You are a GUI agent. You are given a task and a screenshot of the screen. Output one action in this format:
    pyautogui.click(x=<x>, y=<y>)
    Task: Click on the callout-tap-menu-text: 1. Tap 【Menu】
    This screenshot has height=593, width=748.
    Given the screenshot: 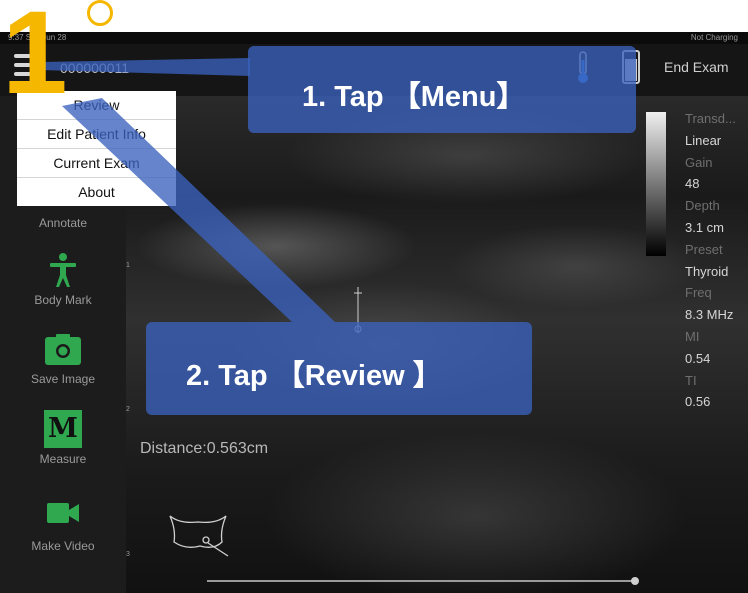 What is the action you would take?
    pyautogui.click(x=414, y=97)
    